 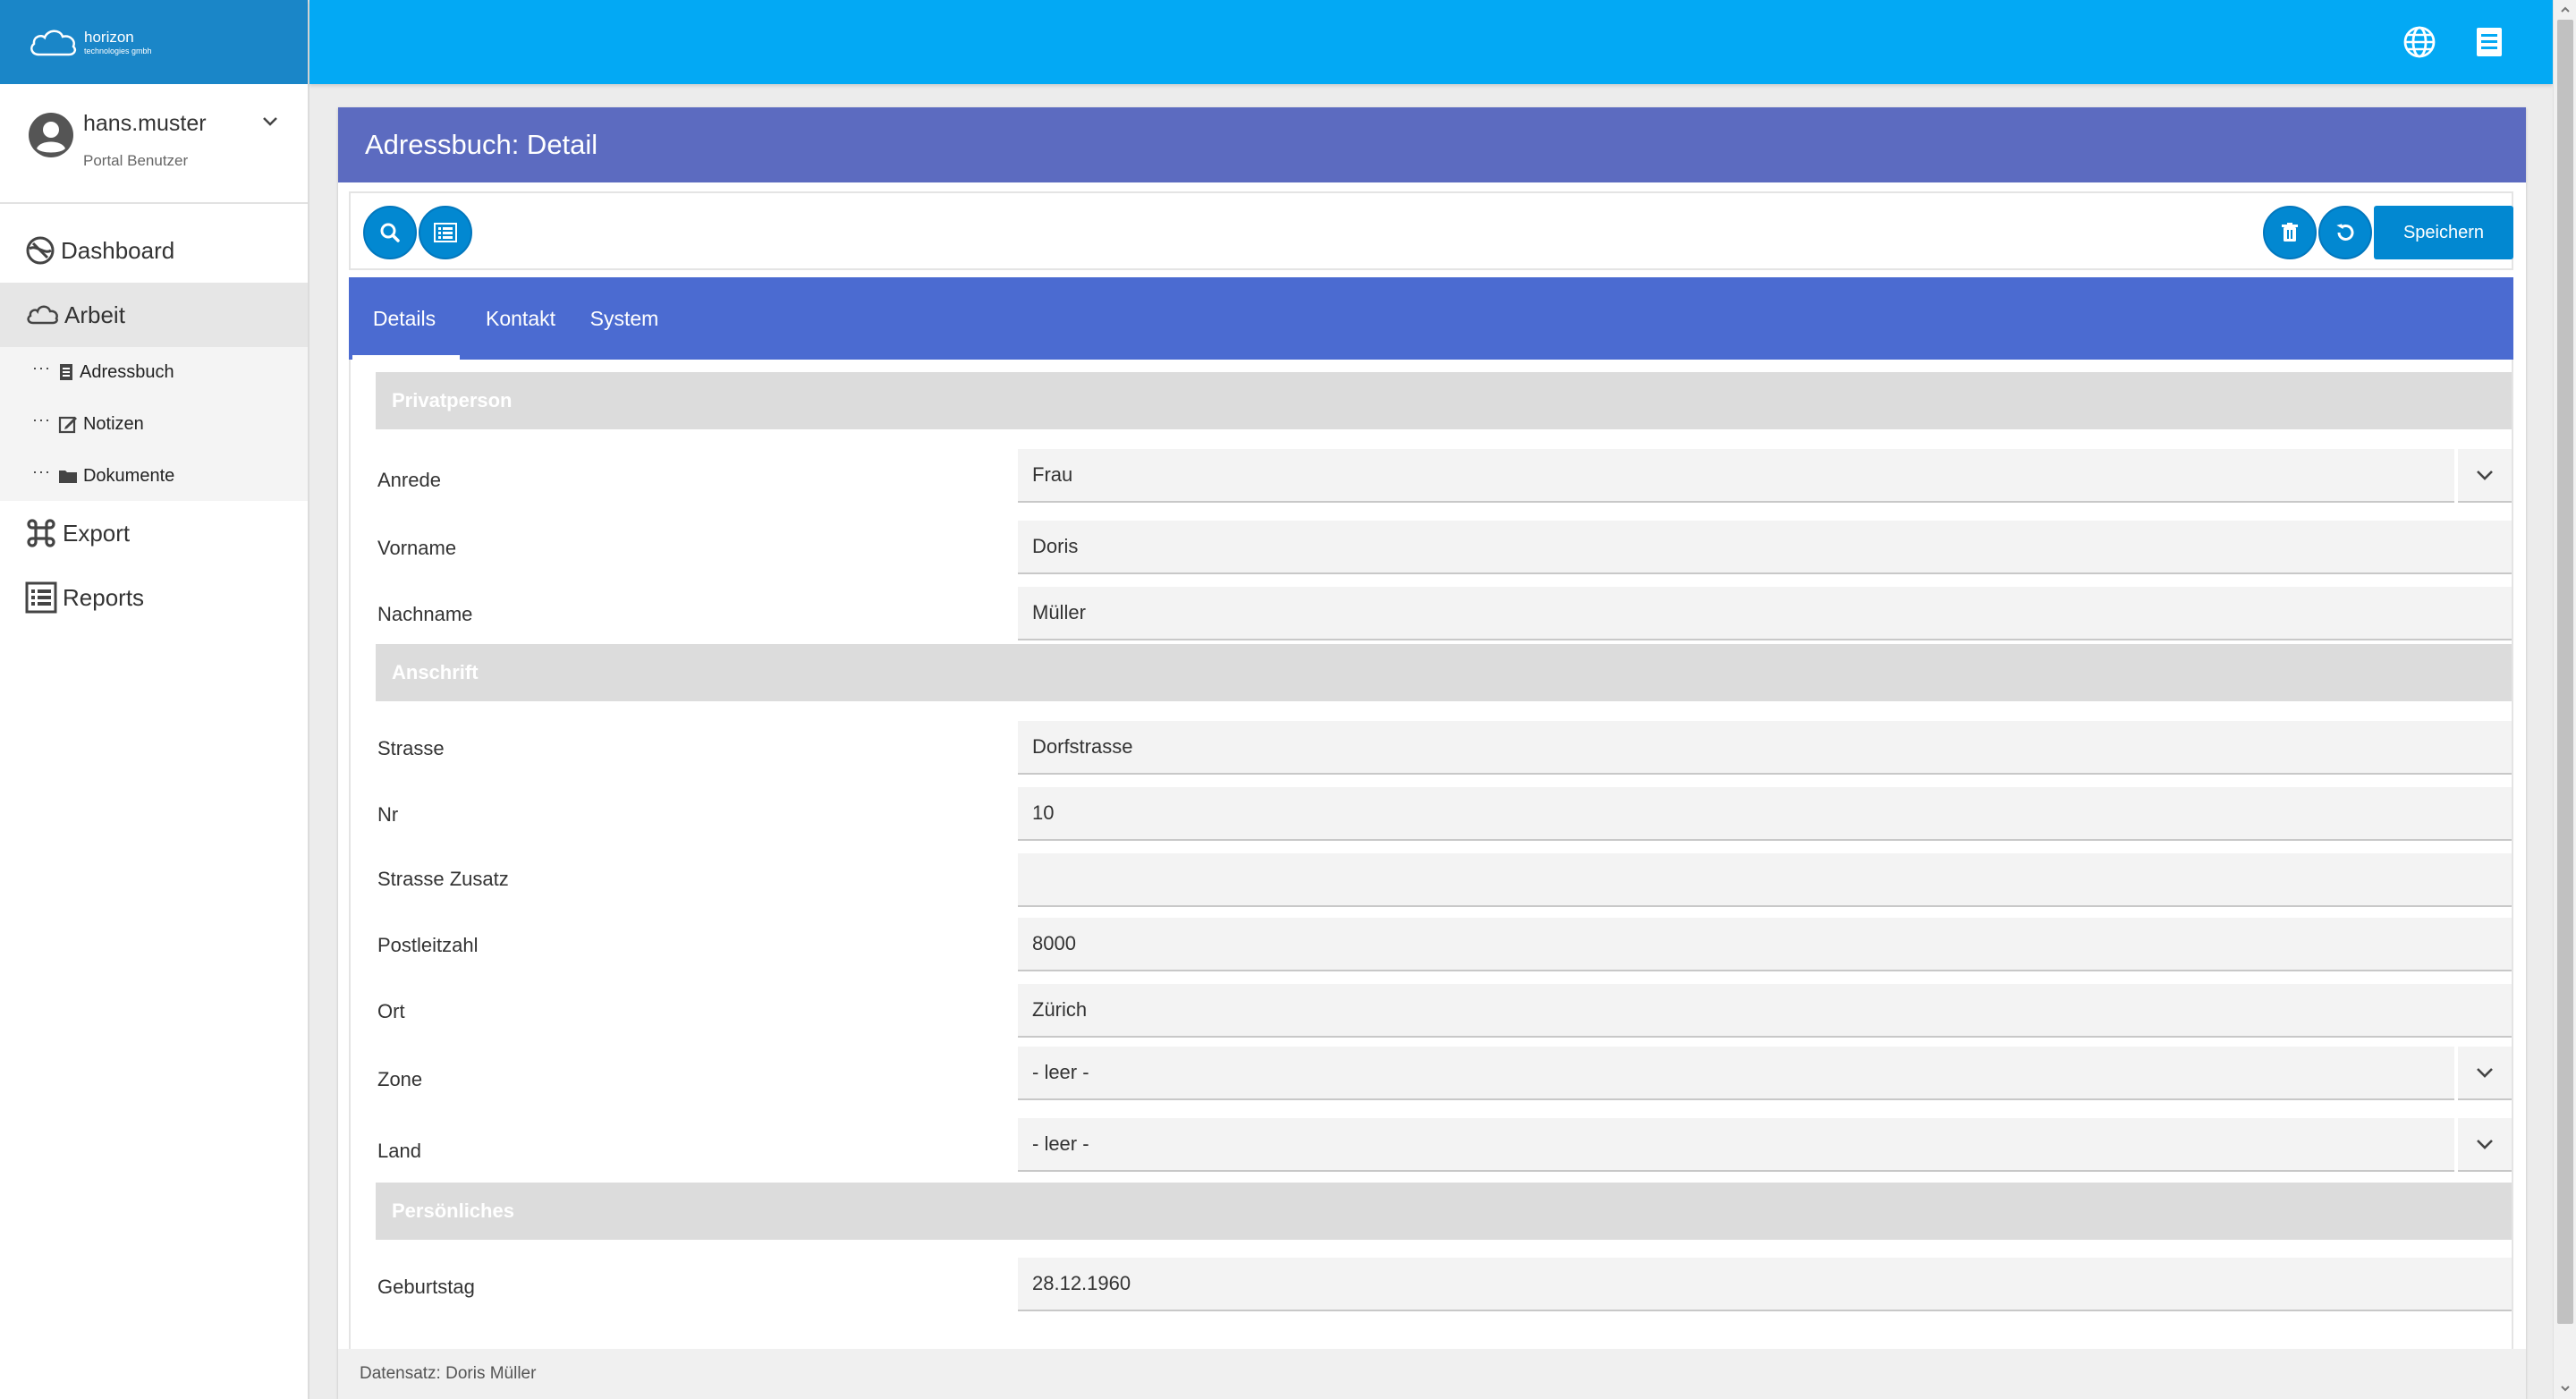 What do you see at coordinates (118, 50) in the screenshot?
I see `logo-subtitle: technologies gmbh` at bounding box center [118, 50].